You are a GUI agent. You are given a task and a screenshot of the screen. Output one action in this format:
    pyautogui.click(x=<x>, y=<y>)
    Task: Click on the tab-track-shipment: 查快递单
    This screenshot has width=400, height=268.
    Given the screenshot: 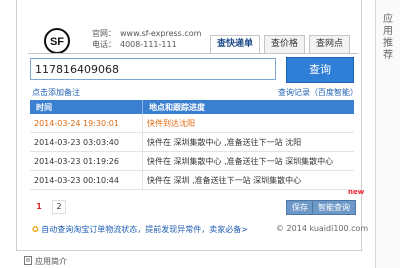 What is the action you would take?
    pyautogui.click(x=235, y=44)
    